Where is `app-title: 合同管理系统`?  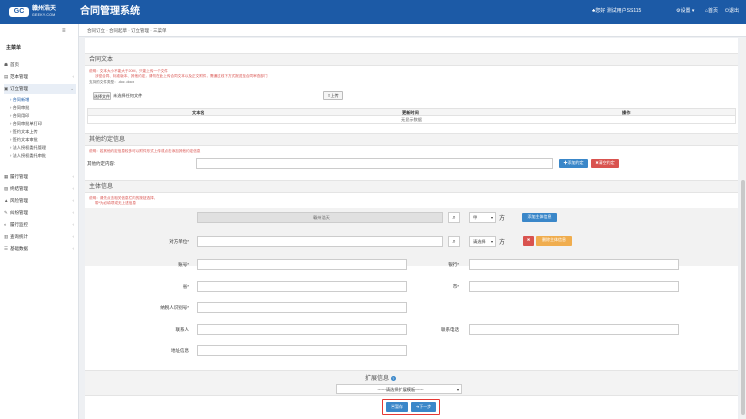 app-title: 合同管理系统 is located at coordinates (110, 11).